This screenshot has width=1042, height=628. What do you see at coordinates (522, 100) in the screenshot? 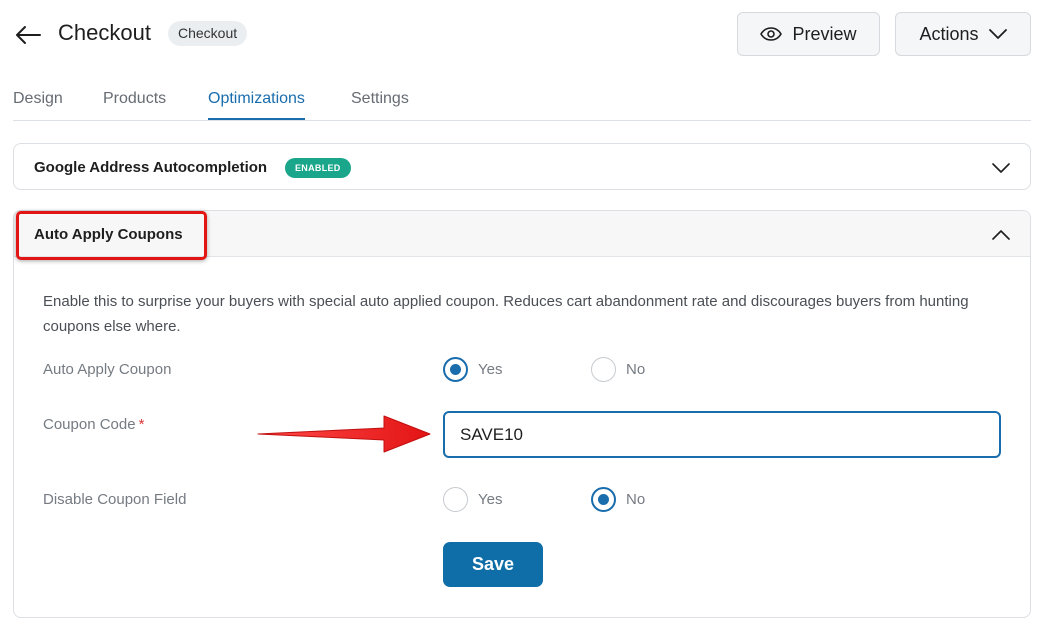
I see `tab-bar: Design Products Optimizations Settings` at bounding box center [522, 100].